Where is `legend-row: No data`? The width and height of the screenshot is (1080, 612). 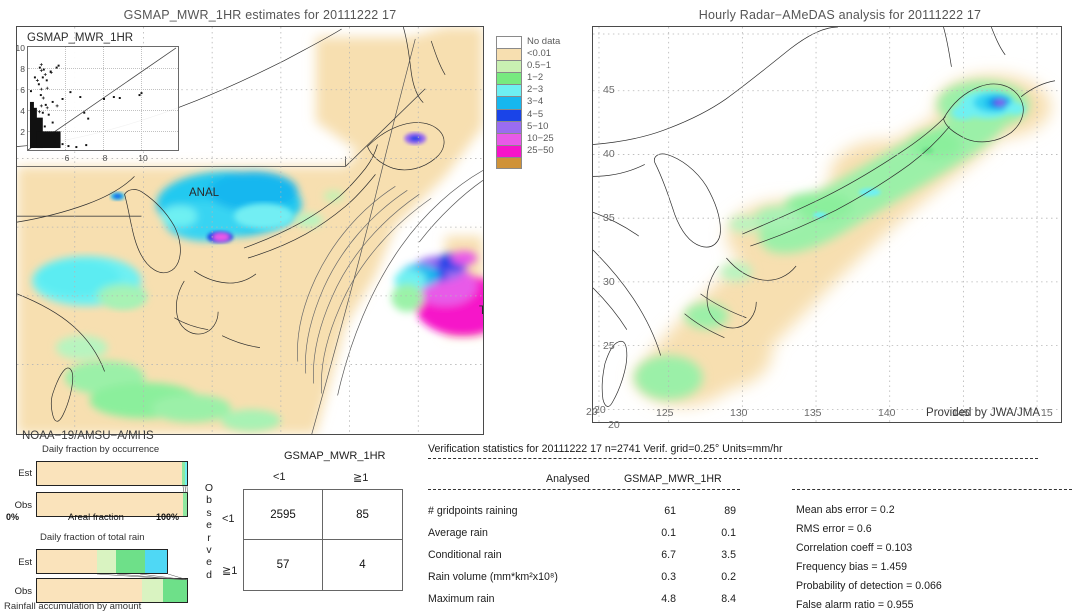 legend-row: No data is located at coordinates (528, 42).